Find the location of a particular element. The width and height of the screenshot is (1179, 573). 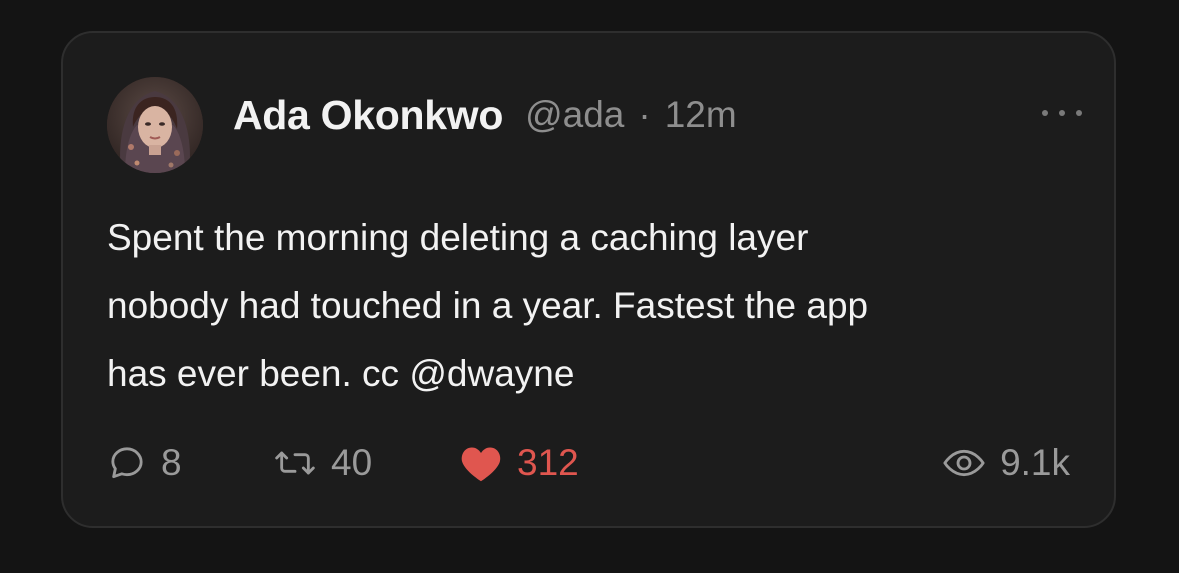

eye-icon is located at coordinates (964, 463).